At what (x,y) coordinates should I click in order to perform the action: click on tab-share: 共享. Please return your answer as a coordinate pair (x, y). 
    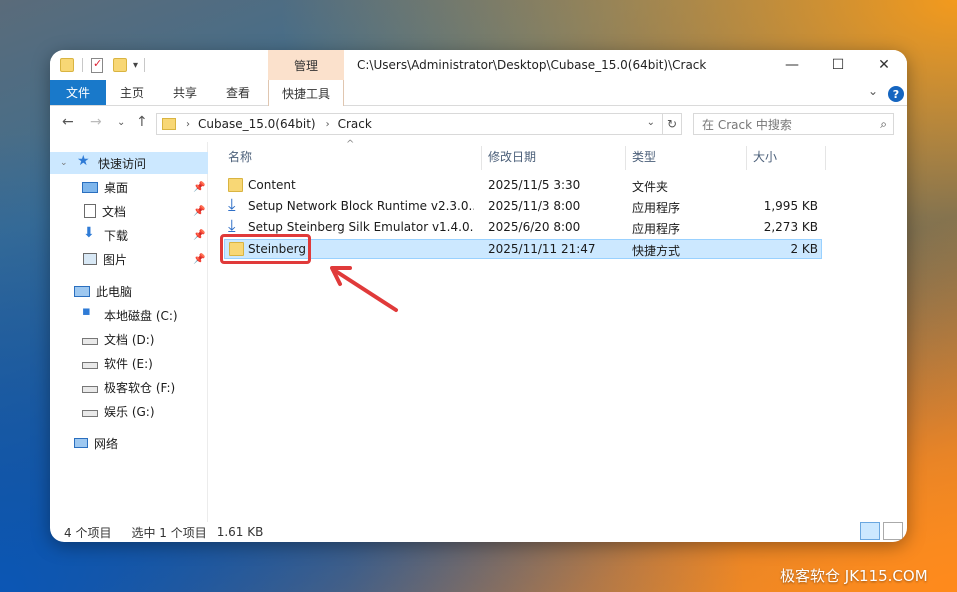
    Looking at the image, I should click on (185, 92).